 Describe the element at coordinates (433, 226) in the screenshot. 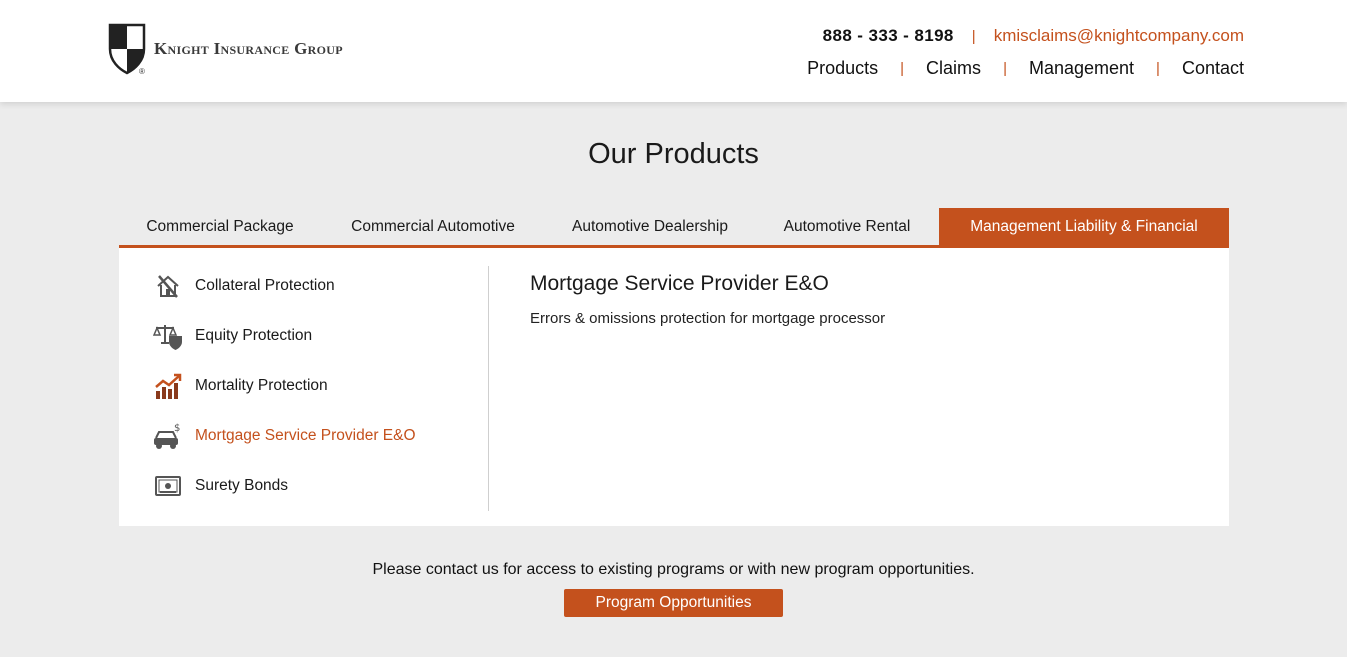

I see `tab-commercial-automotive: Commercial Automotive` at that location.